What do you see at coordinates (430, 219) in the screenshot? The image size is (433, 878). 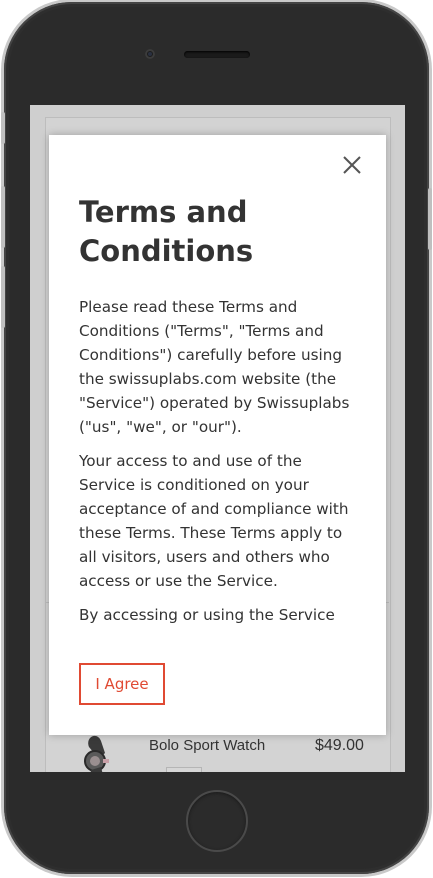 I see `power-button` at bounding box center [430, 219].